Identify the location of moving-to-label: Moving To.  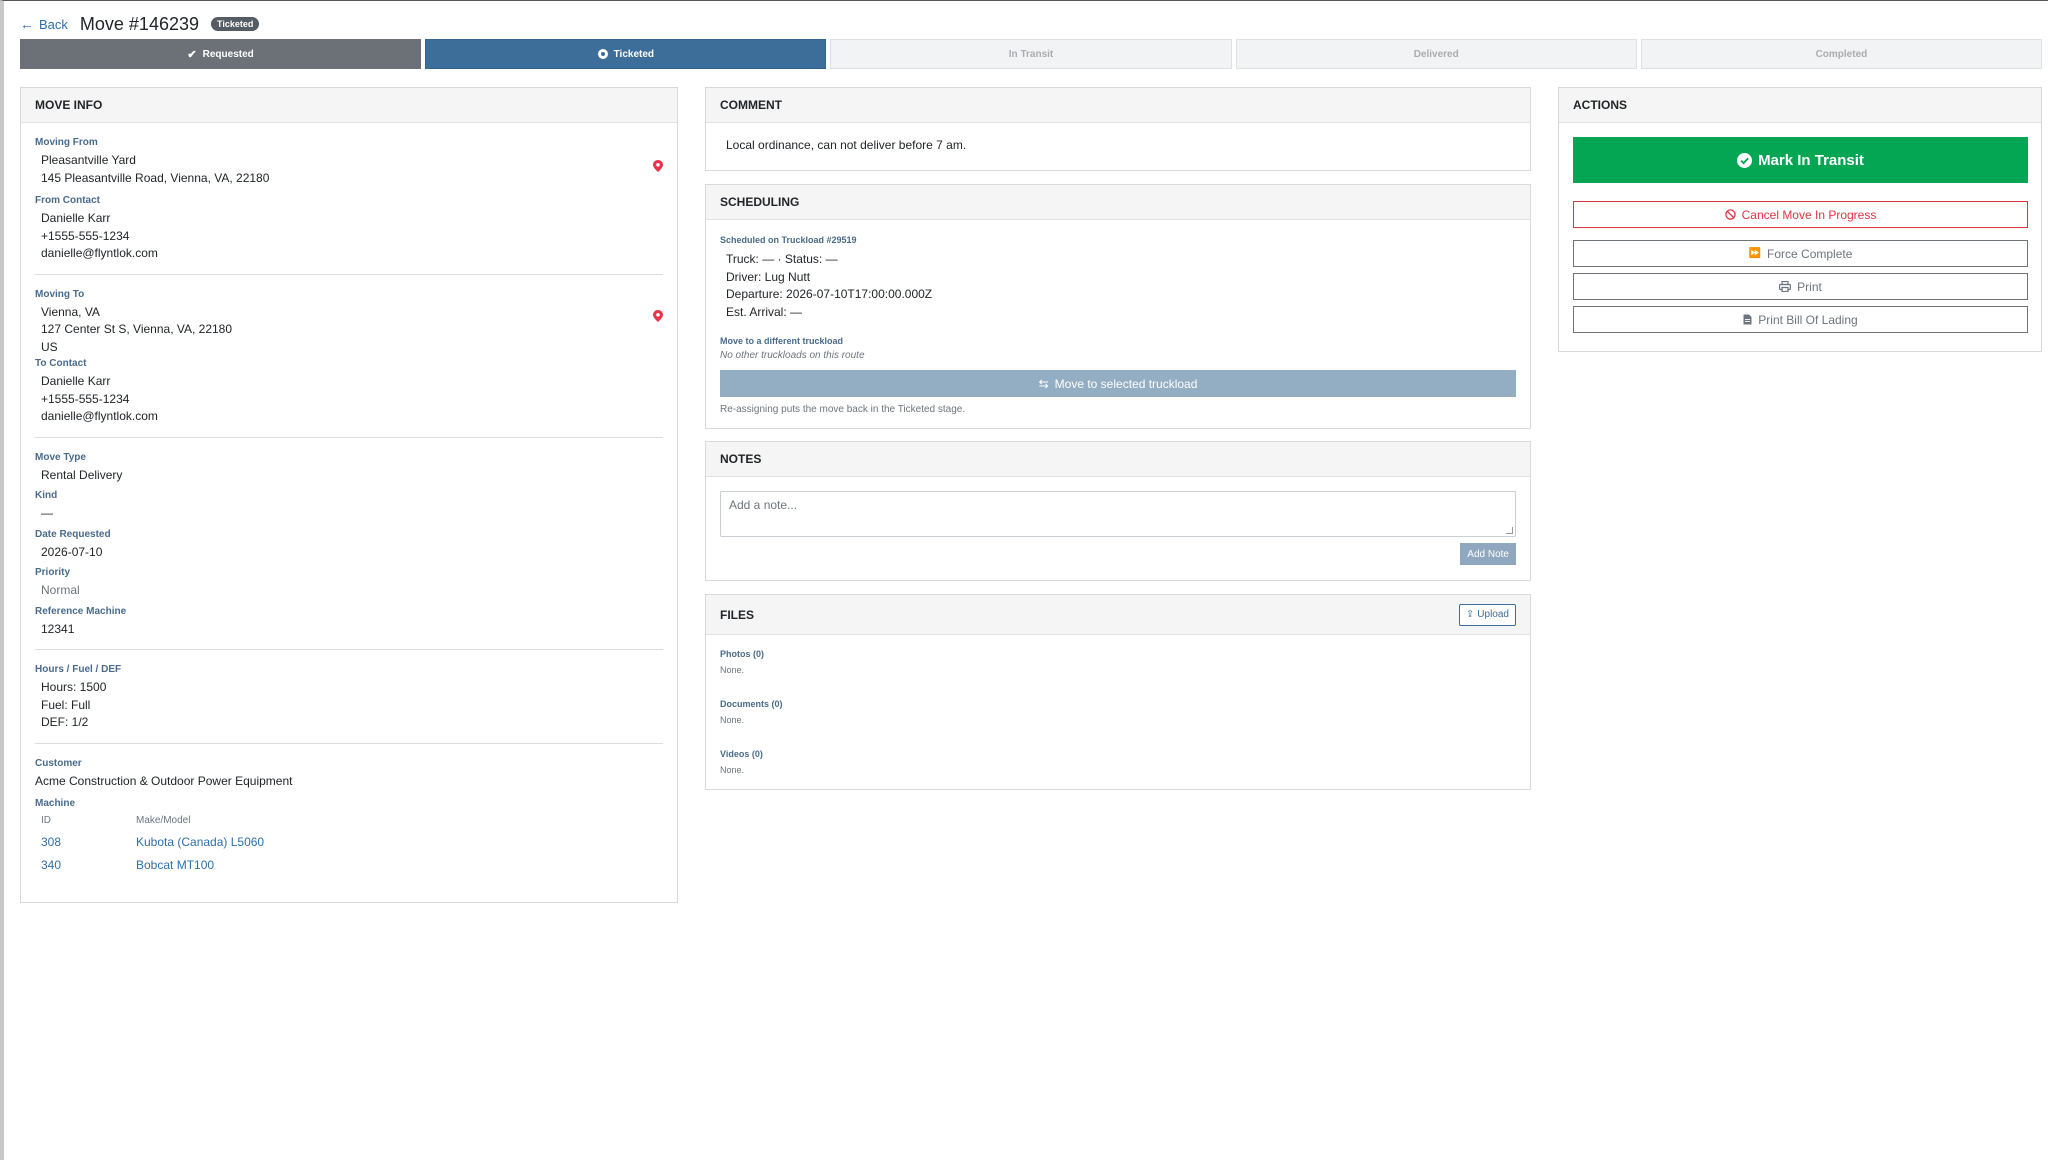
(60, 294).